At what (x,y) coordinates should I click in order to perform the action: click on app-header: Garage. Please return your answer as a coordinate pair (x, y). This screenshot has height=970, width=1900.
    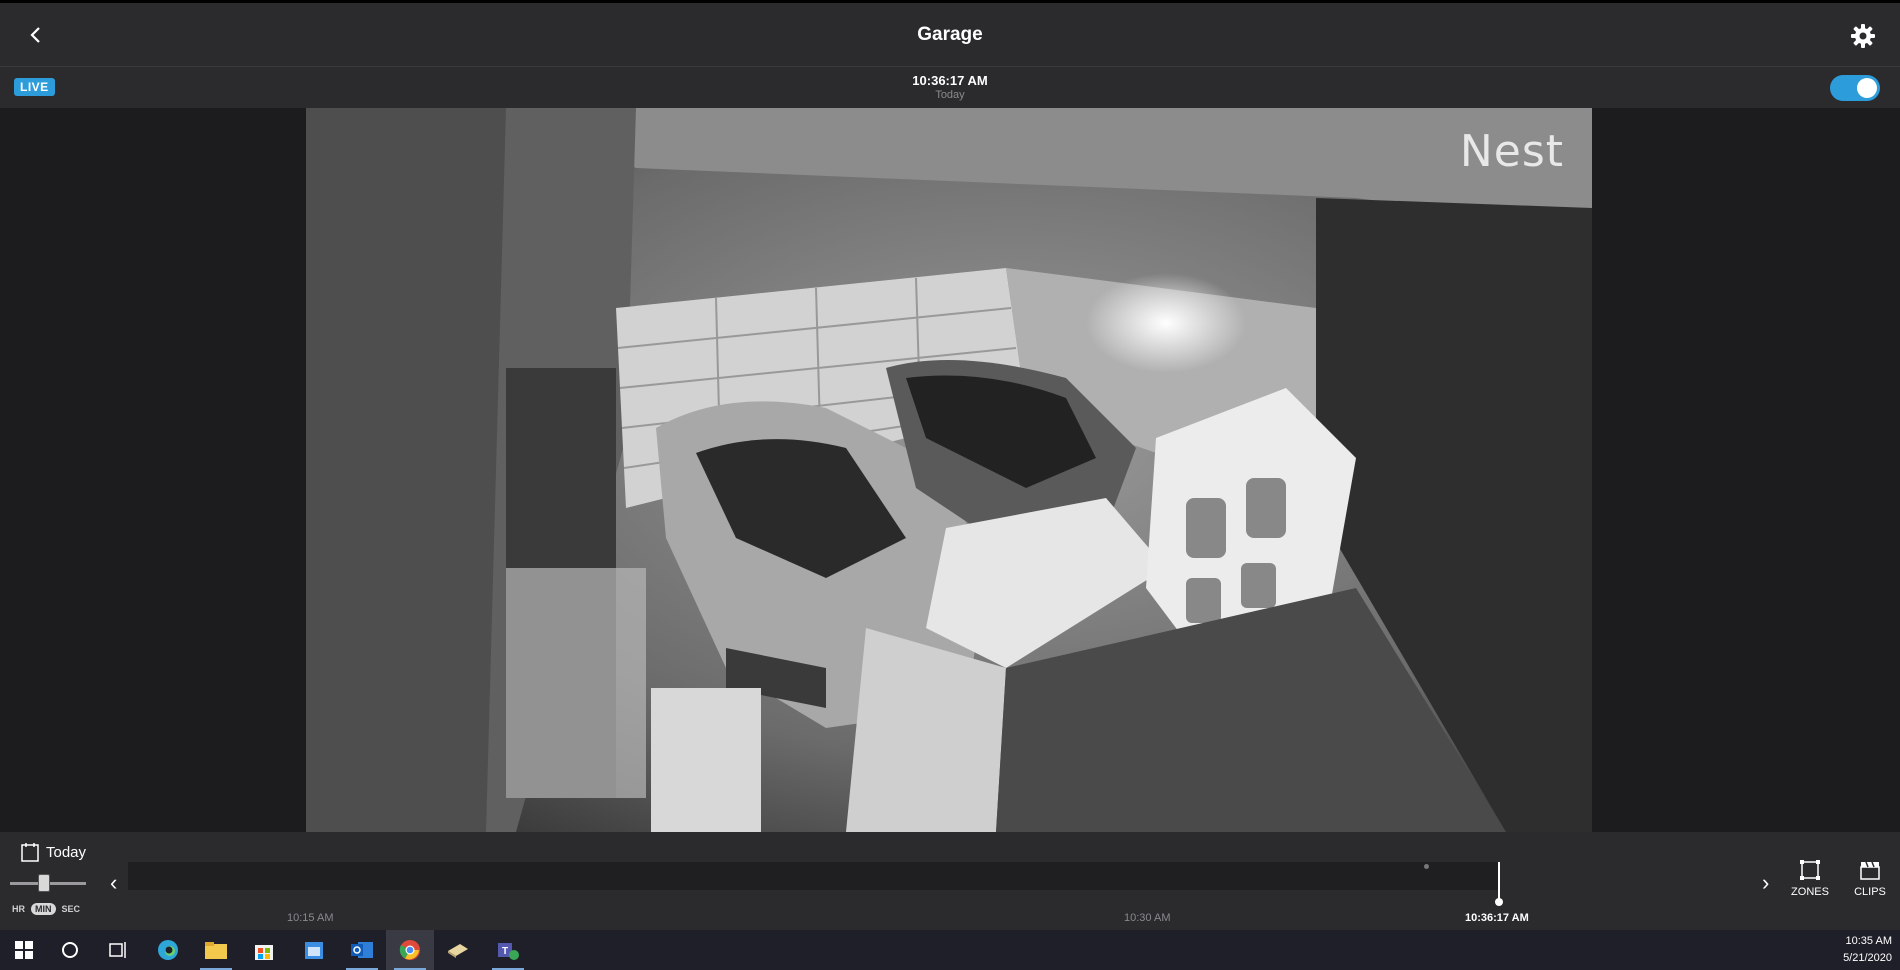
    Looking at the image, I should click on (950, 33).